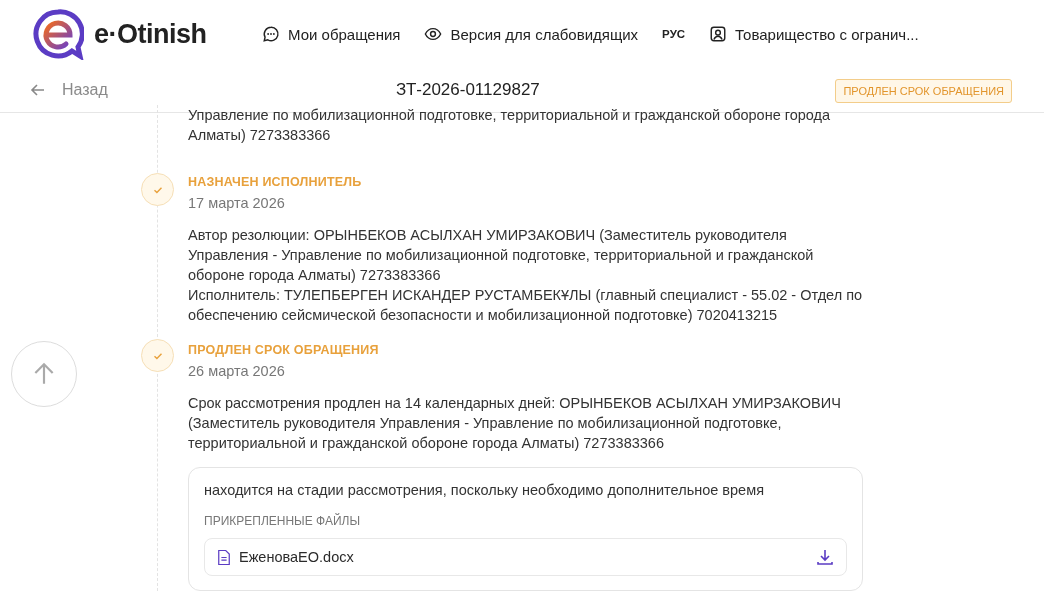  I want to click on logo-icon, so click(58, 34).